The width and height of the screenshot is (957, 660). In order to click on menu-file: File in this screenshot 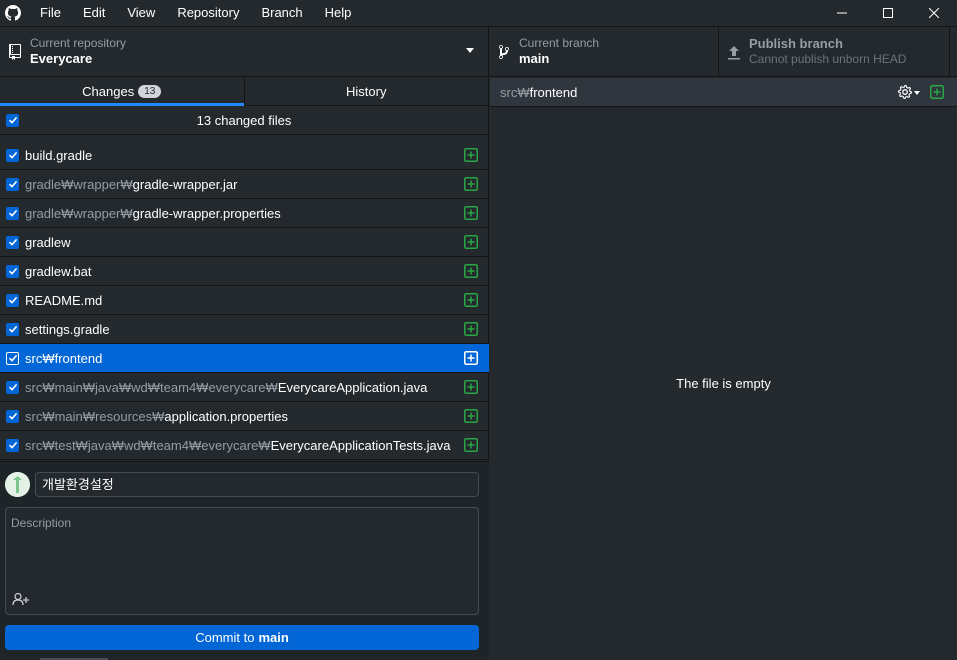, I will do `click(50, 13)`.